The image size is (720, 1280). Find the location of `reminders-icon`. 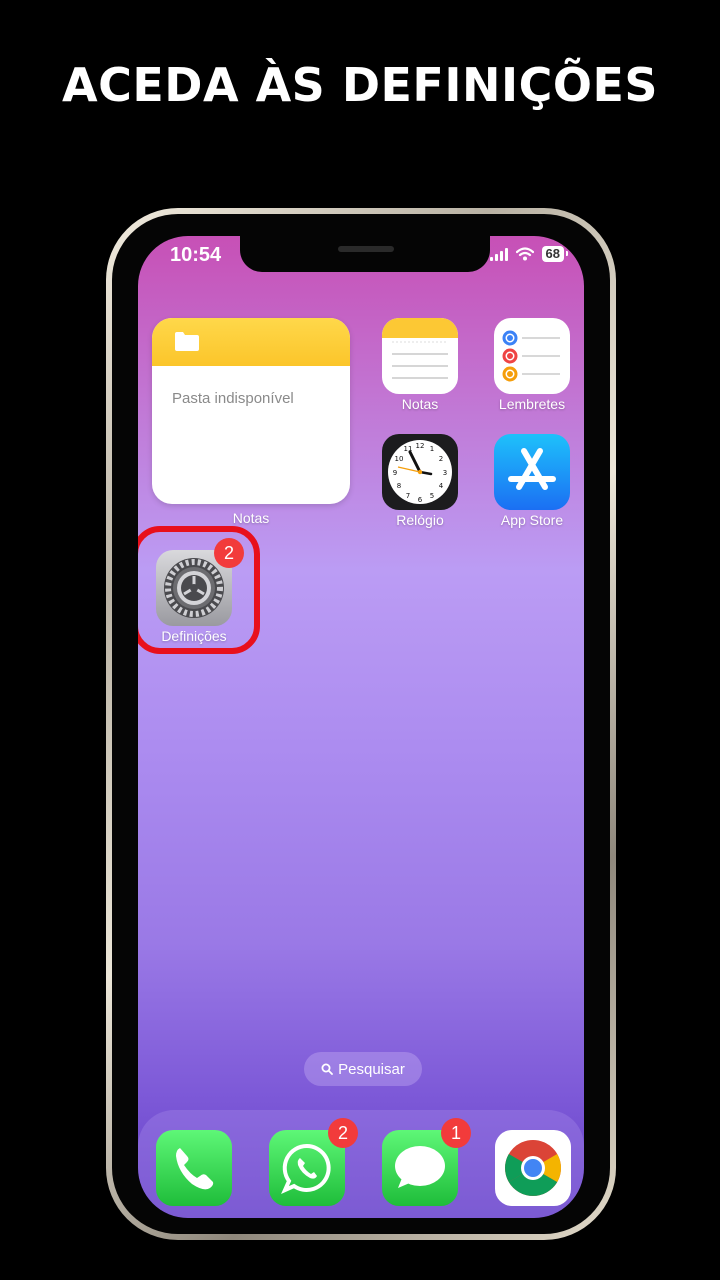

reminders-icon is located at coordinates (531, 356).